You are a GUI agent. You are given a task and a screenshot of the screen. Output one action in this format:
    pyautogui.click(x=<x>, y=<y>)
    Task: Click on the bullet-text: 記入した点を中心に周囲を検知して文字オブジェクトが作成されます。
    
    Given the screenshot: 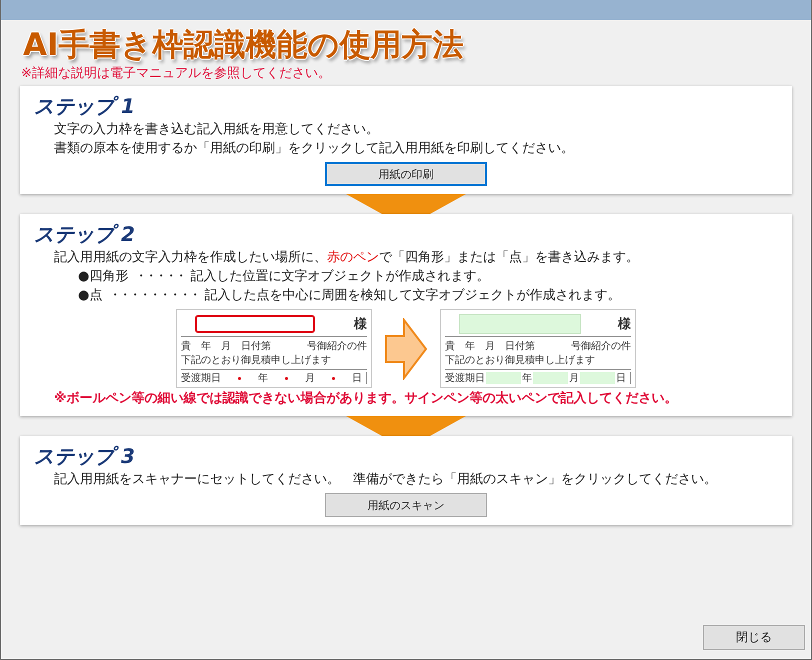 What is the action you would take?
    pyautogui.click(x=412, y=296)
    